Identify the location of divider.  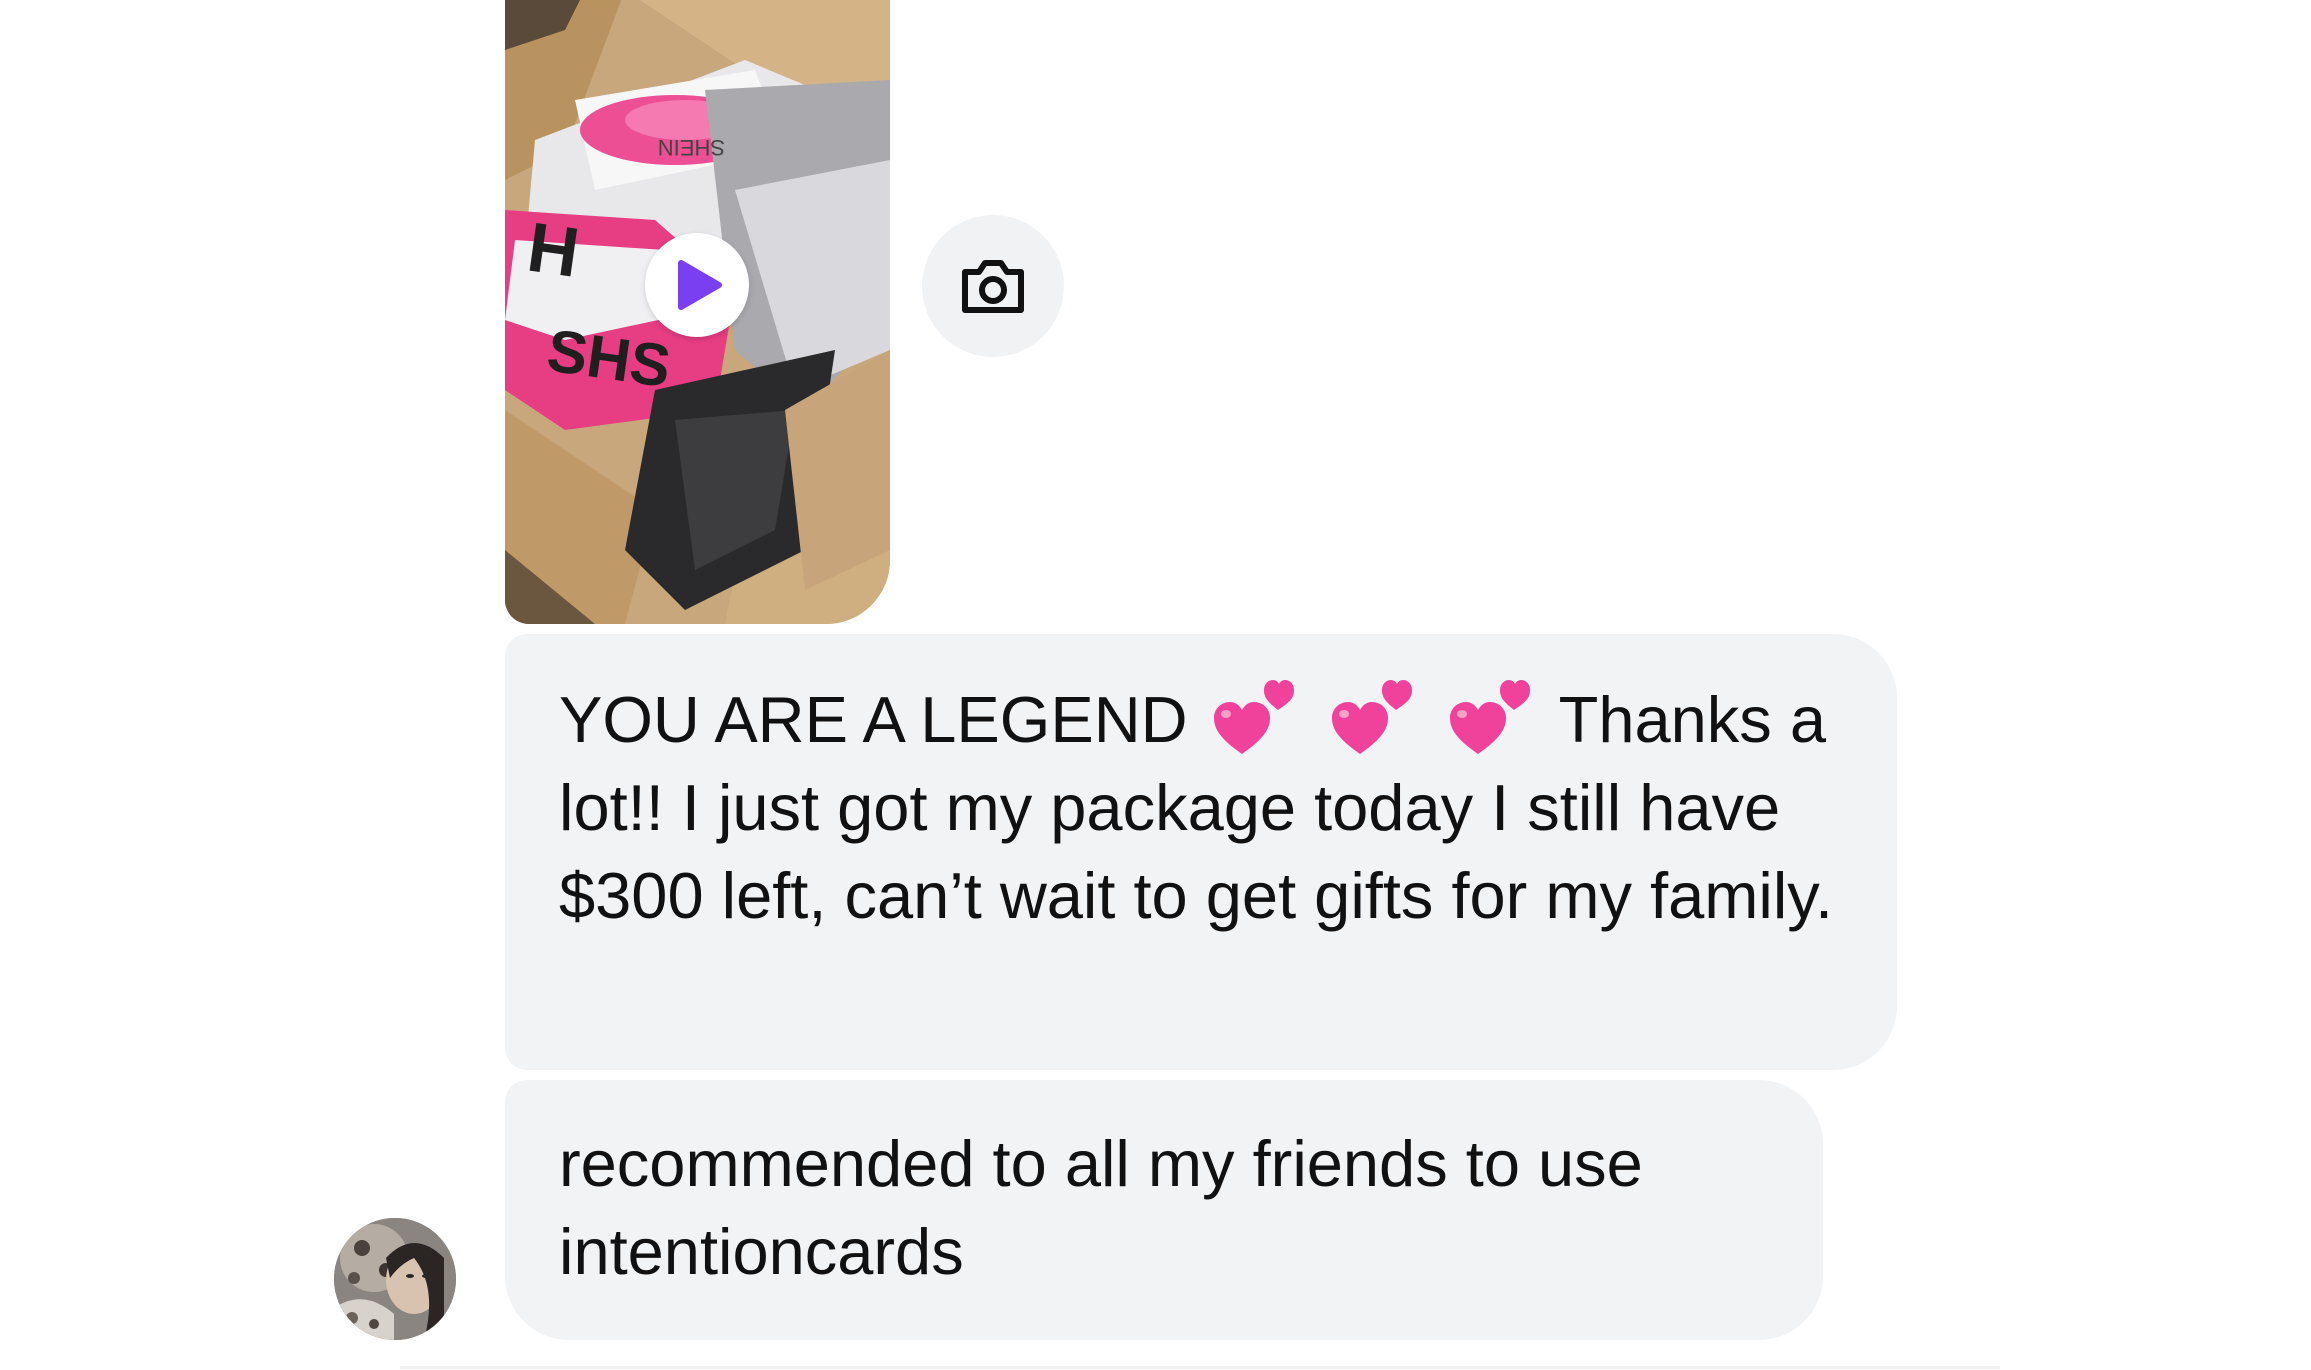
(1200, 1367).